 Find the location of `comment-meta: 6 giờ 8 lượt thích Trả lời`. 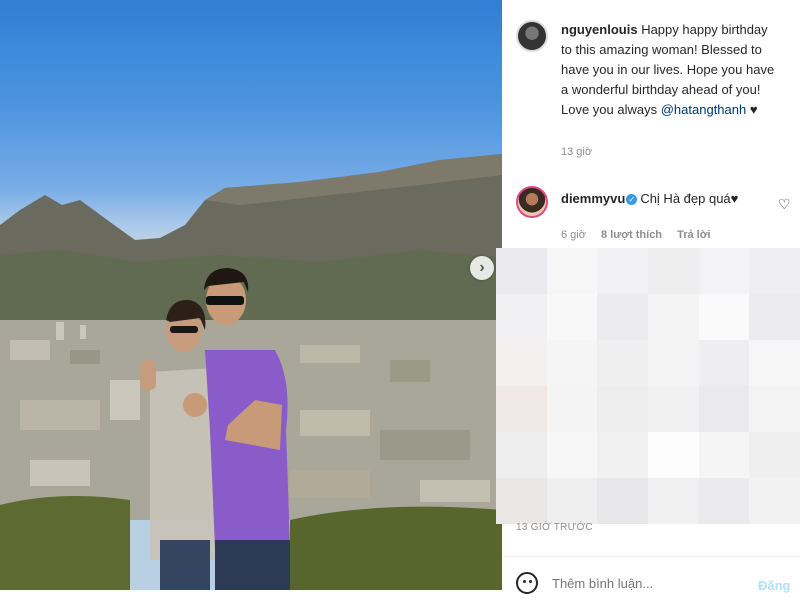

comment-meta: 6 giờ 8 lượt thích Trả lời is located at coordinates (642, 235).